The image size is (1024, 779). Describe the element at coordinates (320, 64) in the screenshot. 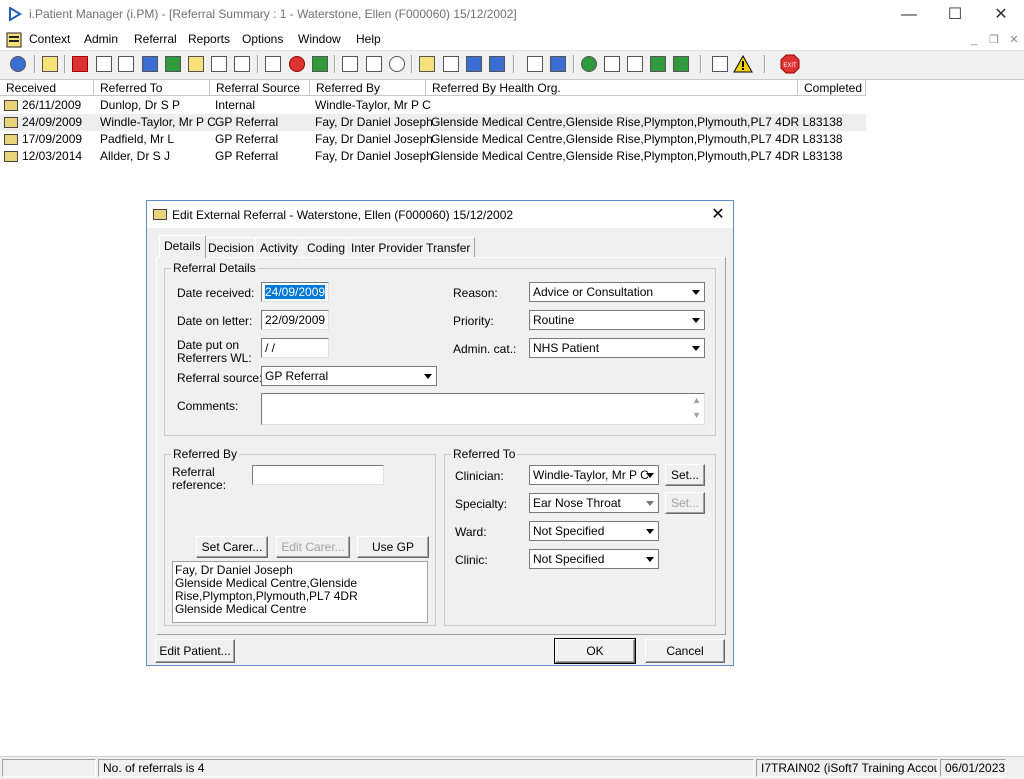

I see `monitor-icon` at that location.